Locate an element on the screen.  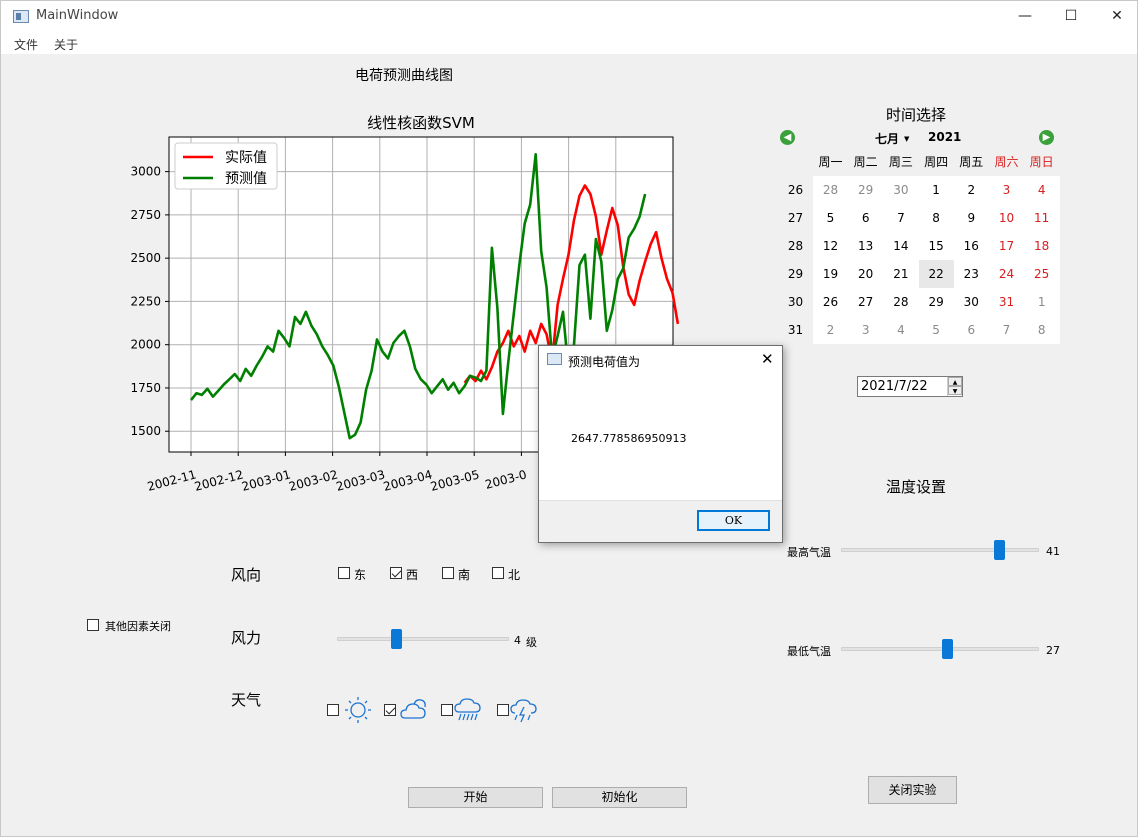
weather-sun-checkbox is located at coordinates (333, 710).